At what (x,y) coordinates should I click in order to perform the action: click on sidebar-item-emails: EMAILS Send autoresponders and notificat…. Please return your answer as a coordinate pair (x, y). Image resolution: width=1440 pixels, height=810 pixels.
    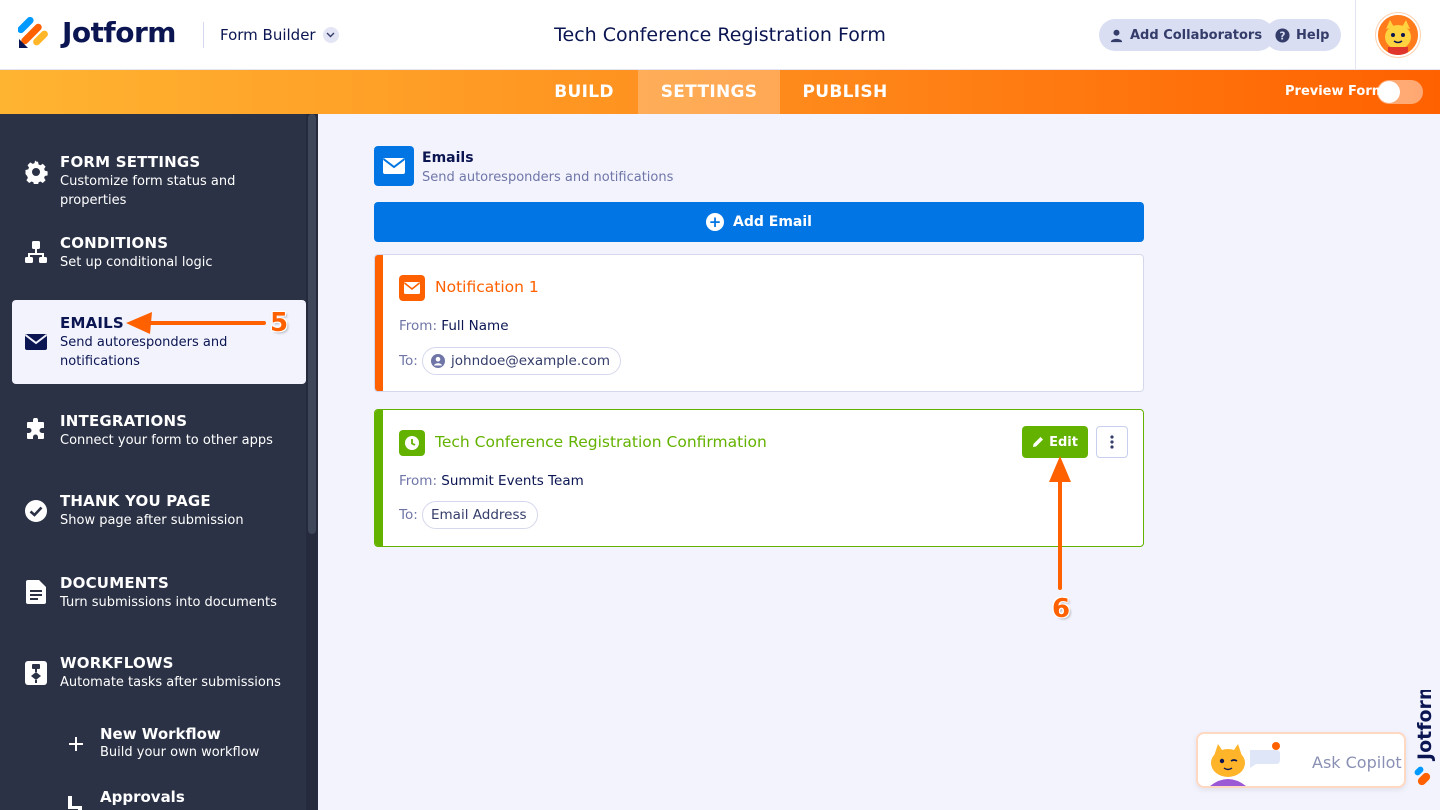
    Looking at the image, I should click on (159, 342).